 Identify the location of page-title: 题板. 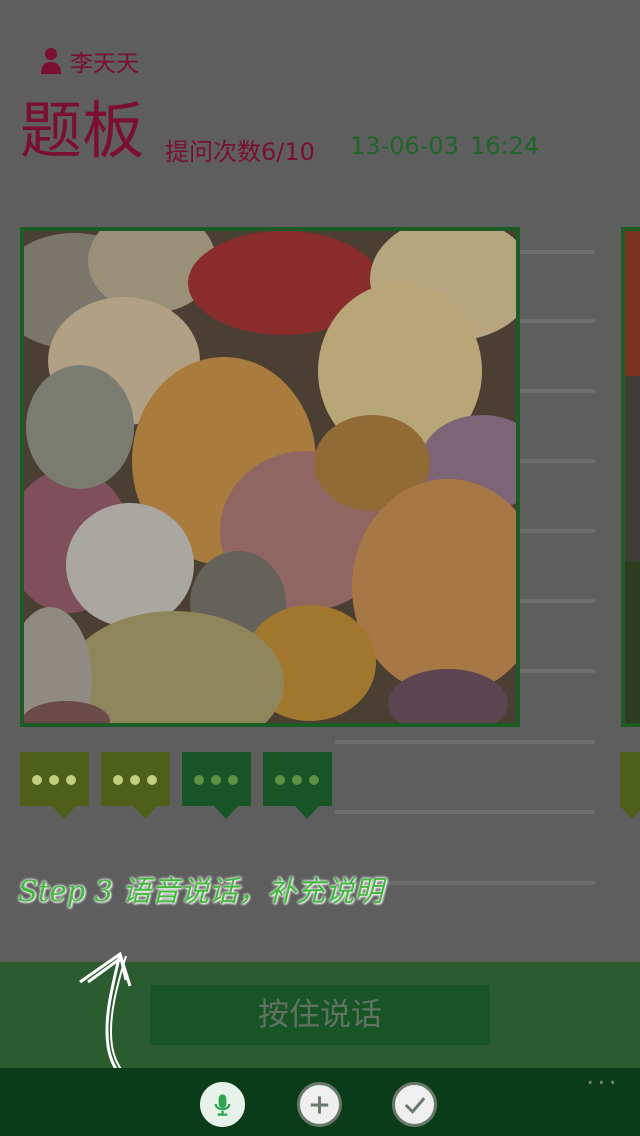
(82, 130).